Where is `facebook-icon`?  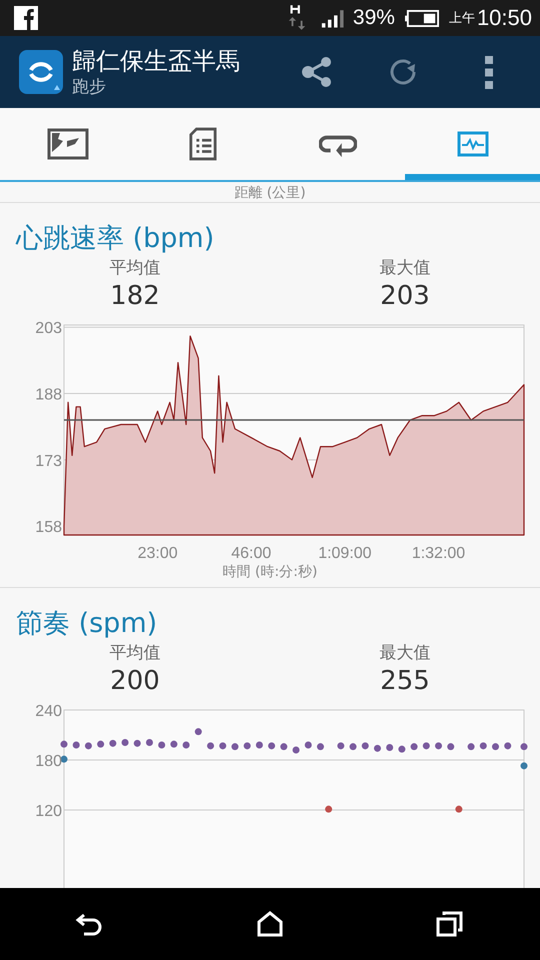 facebook-icon is located at coordinates (26, 18).